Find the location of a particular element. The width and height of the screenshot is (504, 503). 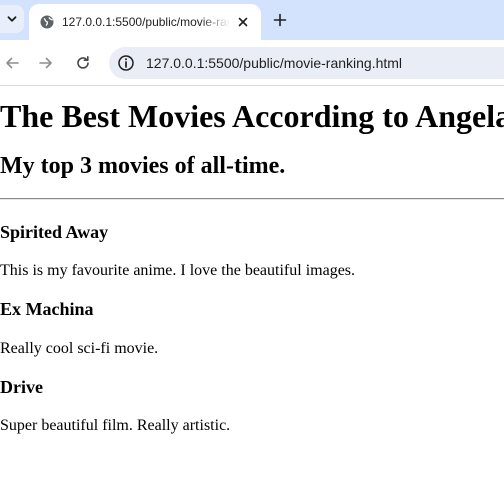

reload-button is located at coordinates (83, 63).